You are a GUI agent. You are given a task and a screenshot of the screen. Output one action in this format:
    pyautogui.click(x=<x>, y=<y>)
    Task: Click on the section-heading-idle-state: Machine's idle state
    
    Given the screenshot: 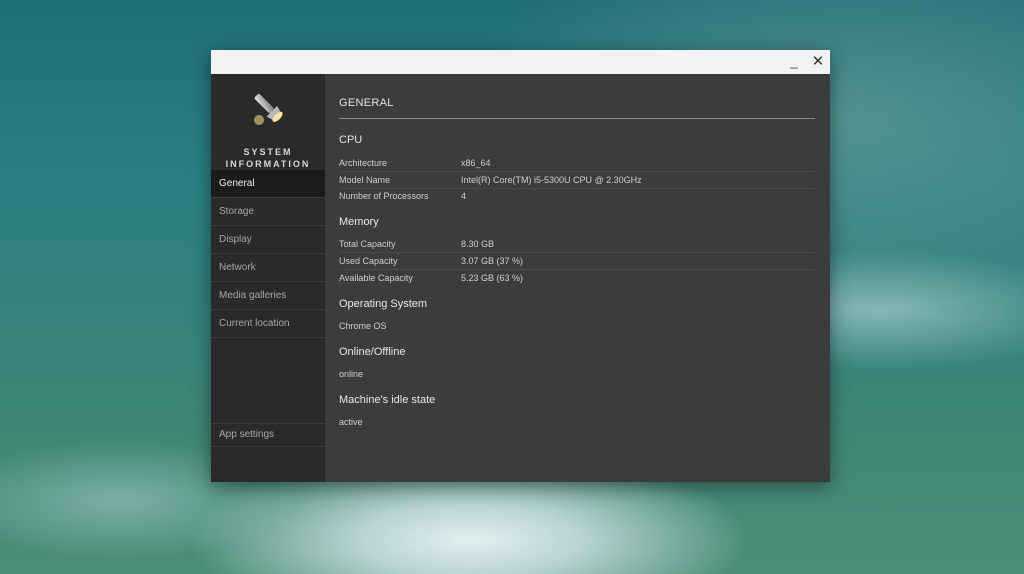 What is the action you would take?
    pyautogui.click(x=387, y=400)
    